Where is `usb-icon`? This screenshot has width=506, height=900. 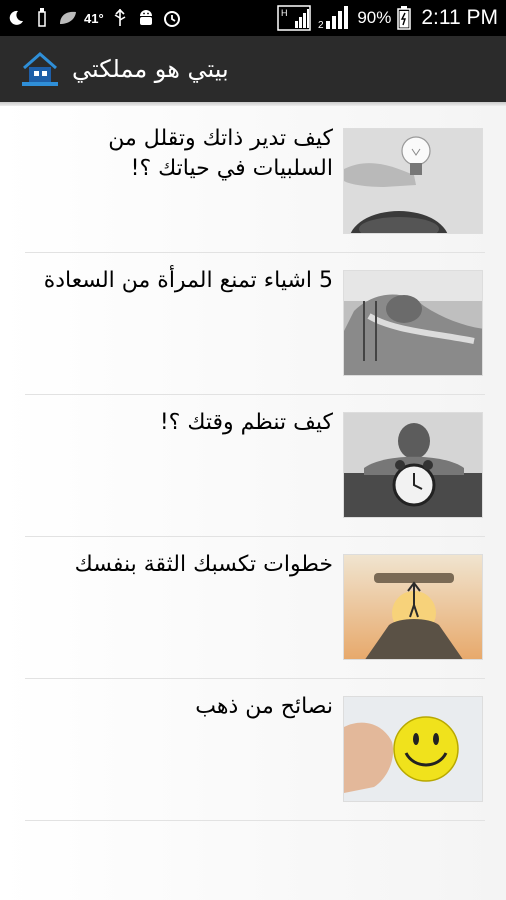 usb-icon is located at coordinates (42, 18).